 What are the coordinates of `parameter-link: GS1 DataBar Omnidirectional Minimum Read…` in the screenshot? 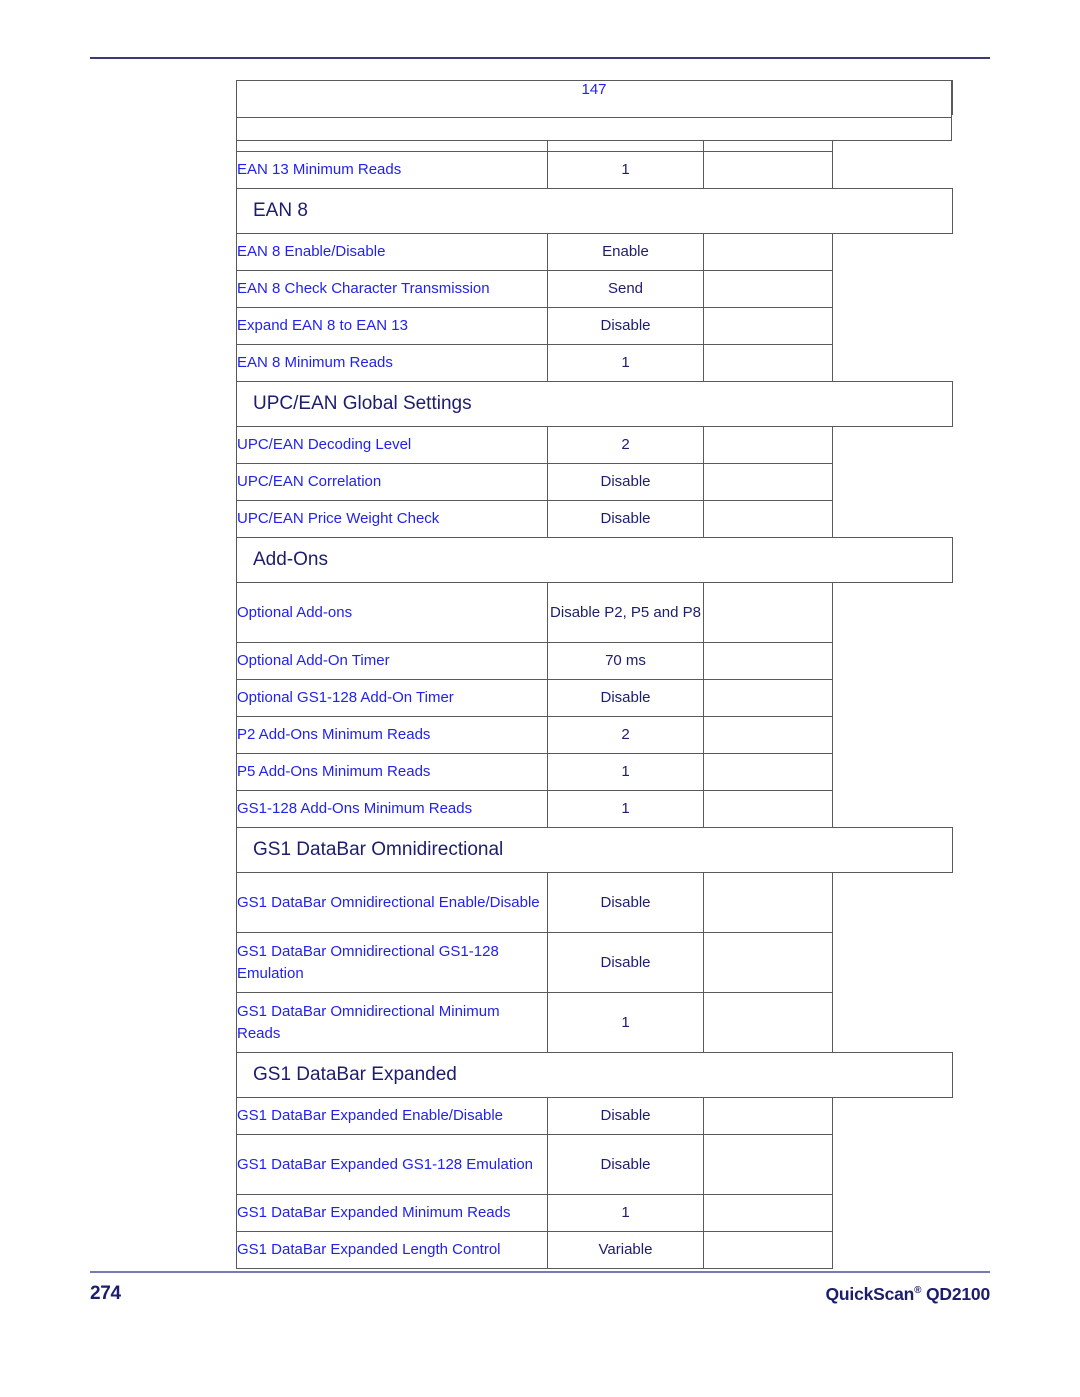 It's located at (392, 1022).